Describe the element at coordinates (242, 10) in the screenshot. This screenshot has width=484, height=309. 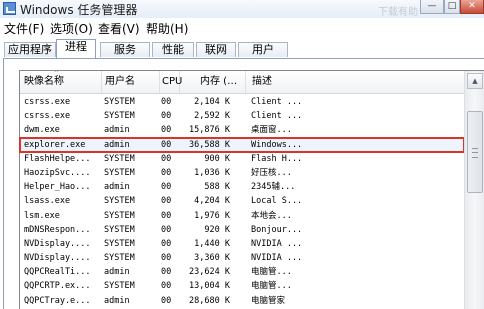
I see `title-bar: Windows 任务管理器 下载有助 — □ ✕` at that location.